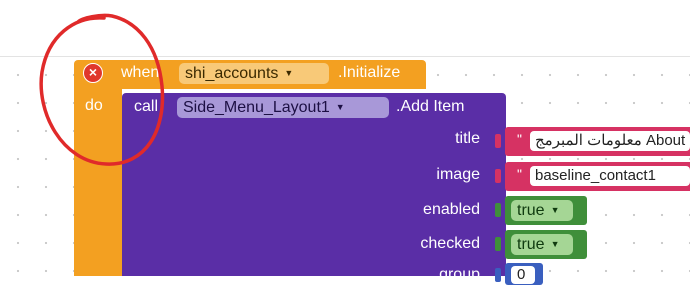 Image resolution: width=690 pixels, height=285 pixels. What do you see at coordinates (610, 141) in the screenshot?
I see `title-text-field: معلومات المبرمج About` at bounding box center [610, 141].